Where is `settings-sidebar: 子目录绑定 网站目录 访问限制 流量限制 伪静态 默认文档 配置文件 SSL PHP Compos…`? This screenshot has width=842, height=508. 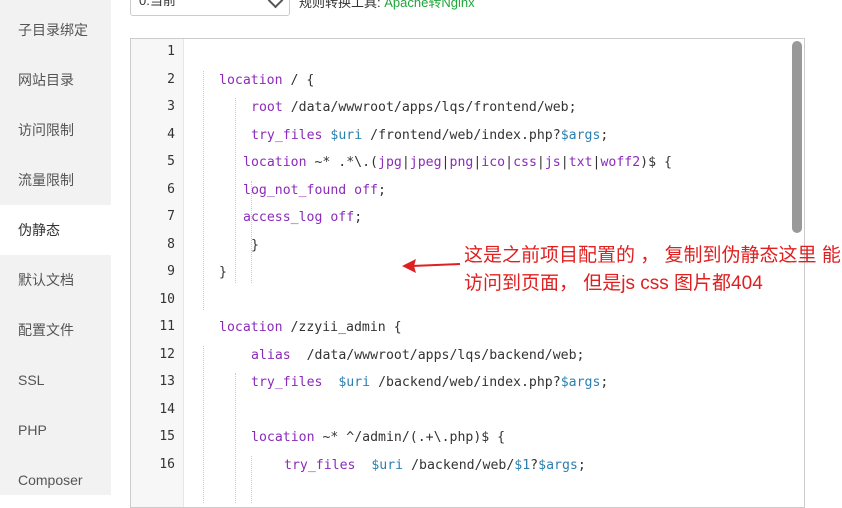 settings-sidebar: 子目录绑定 网站目录 访问限制 流量限制 伪静态 默认文档 配置文件 SSL PHP Compos… is located at coordinates (55, 247).